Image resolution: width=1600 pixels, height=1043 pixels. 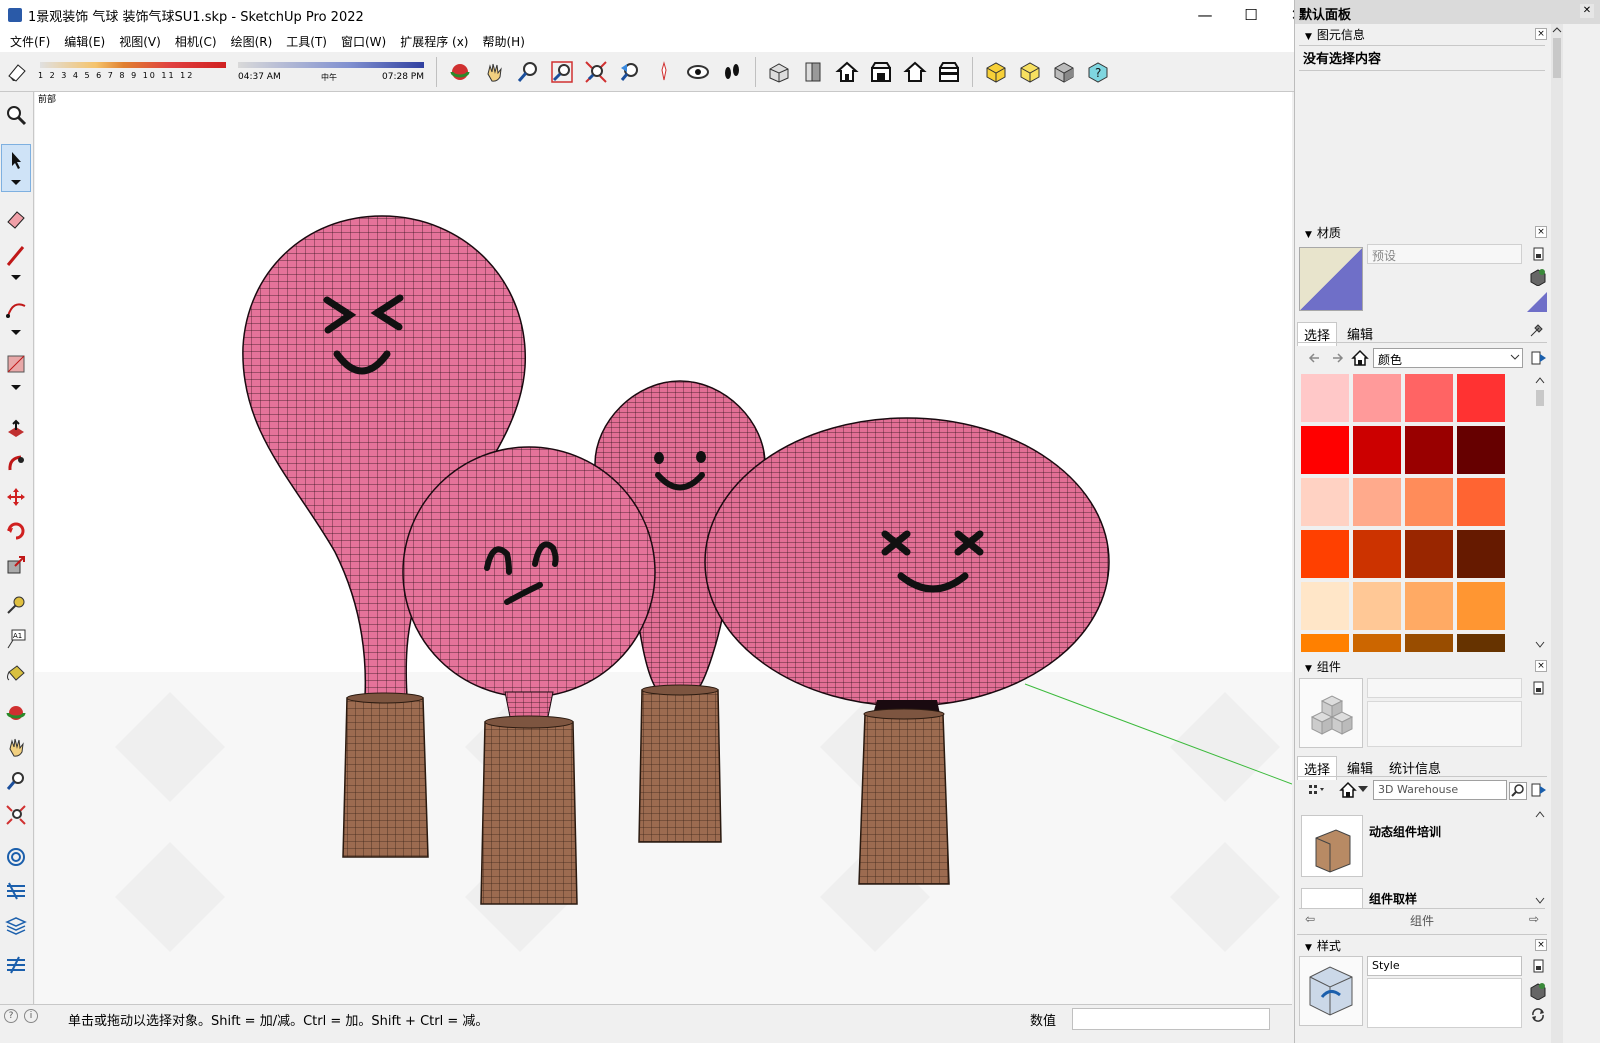 I want to click on tape-measure-tool-icon, so click(x=16, y=605).